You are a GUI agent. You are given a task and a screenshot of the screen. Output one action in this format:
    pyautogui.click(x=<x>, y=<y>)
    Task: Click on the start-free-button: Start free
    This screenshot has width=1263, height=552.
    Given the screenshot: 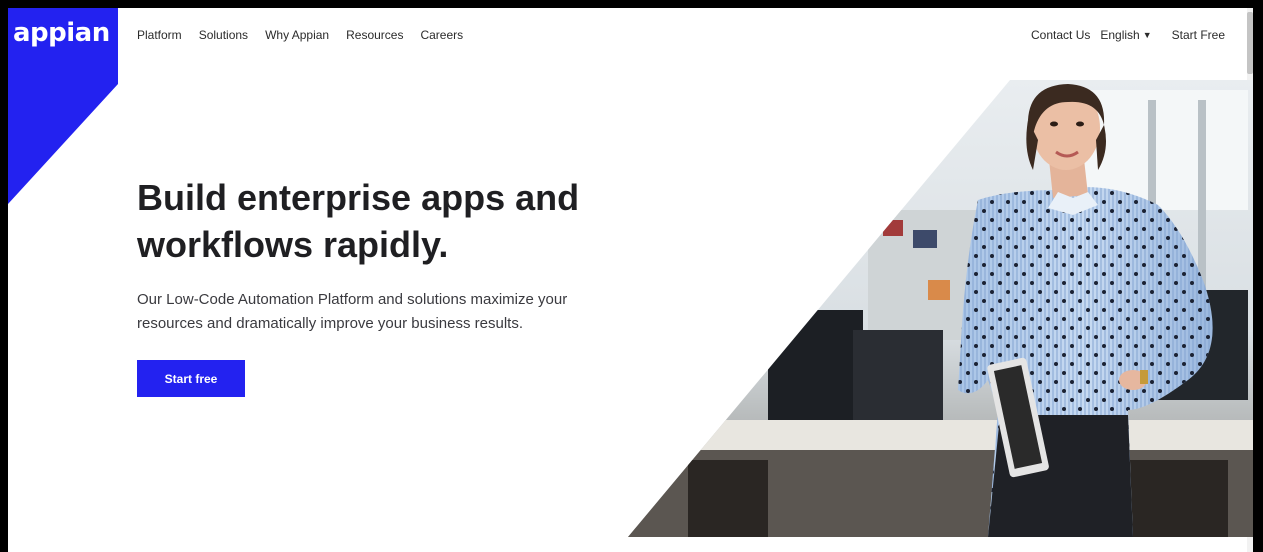 What is the action you would take?
    pyautogui.click(x=191, y=378)
    